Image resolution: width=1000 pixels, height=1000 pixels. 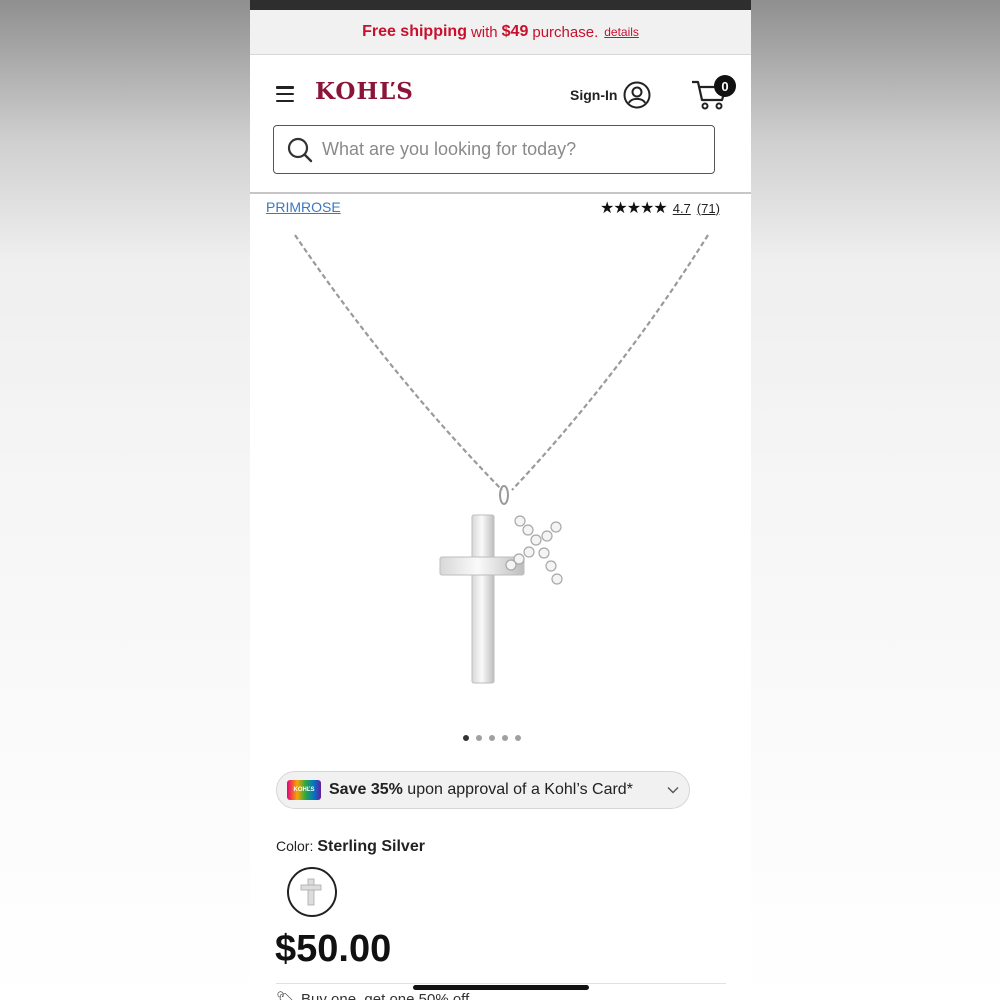 I want to click on product-price: $50.00, so click(x=333, y=949).